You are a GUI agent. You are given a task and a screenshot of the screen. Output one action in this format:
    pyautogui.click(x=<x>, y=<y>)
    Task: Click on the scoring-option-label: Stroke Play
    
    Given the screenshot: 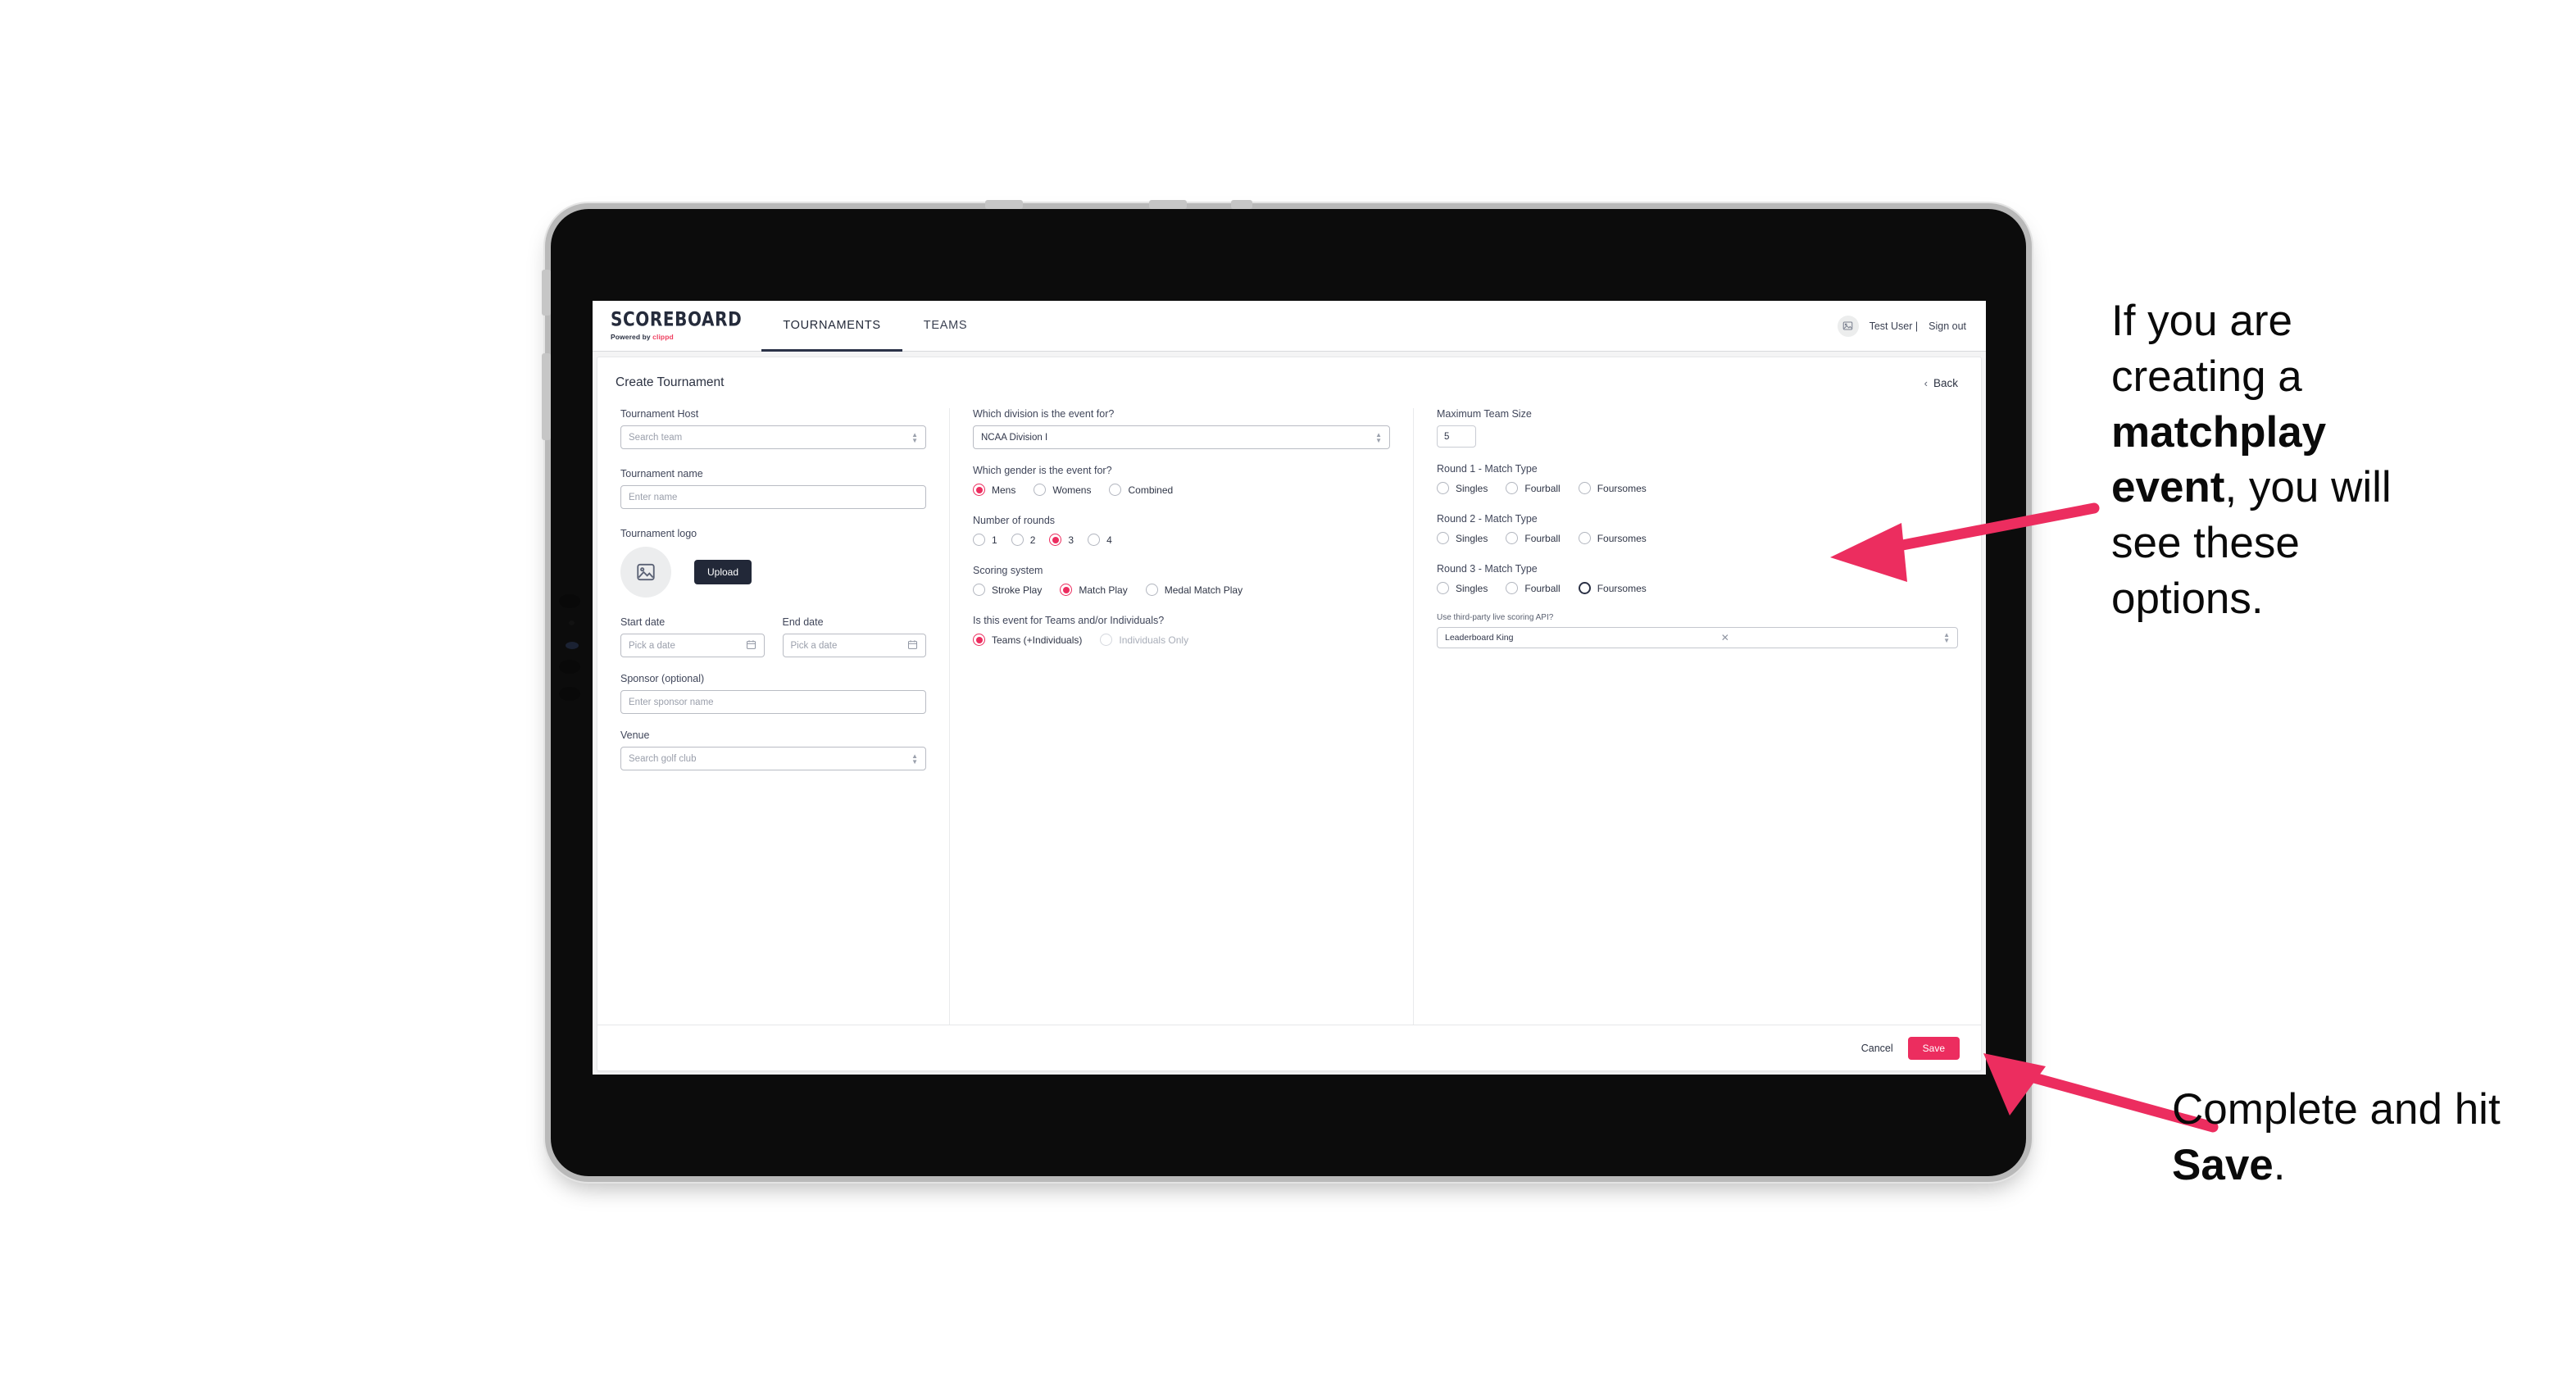 What is the action you would take?
    pyautogui.click(x=1017, y=590)
    